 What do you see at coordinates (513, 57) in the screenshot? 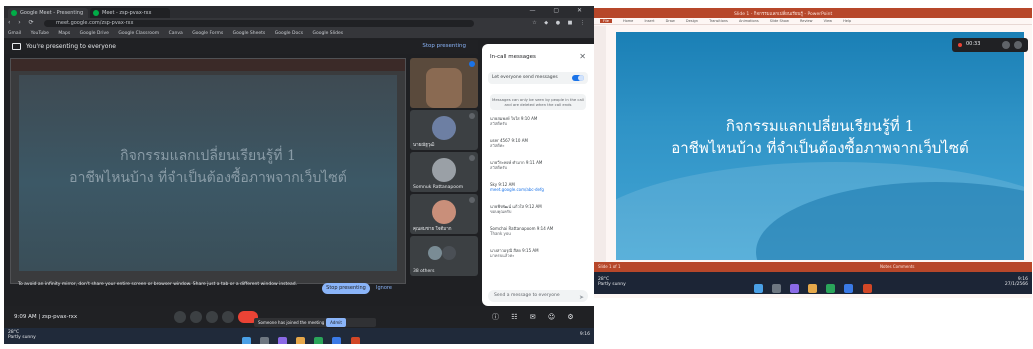
I see `chat-title: In-call messages` at bounding box center [513, 57].